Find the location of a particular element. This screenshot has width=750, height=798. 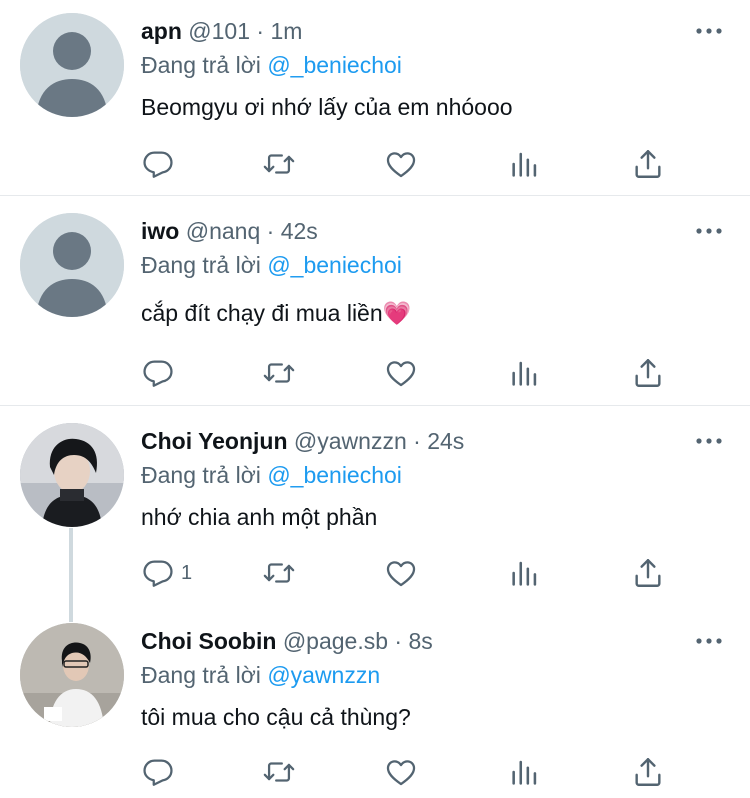

display-name: Choi Yeonjun is located at coordinates (214, 441).